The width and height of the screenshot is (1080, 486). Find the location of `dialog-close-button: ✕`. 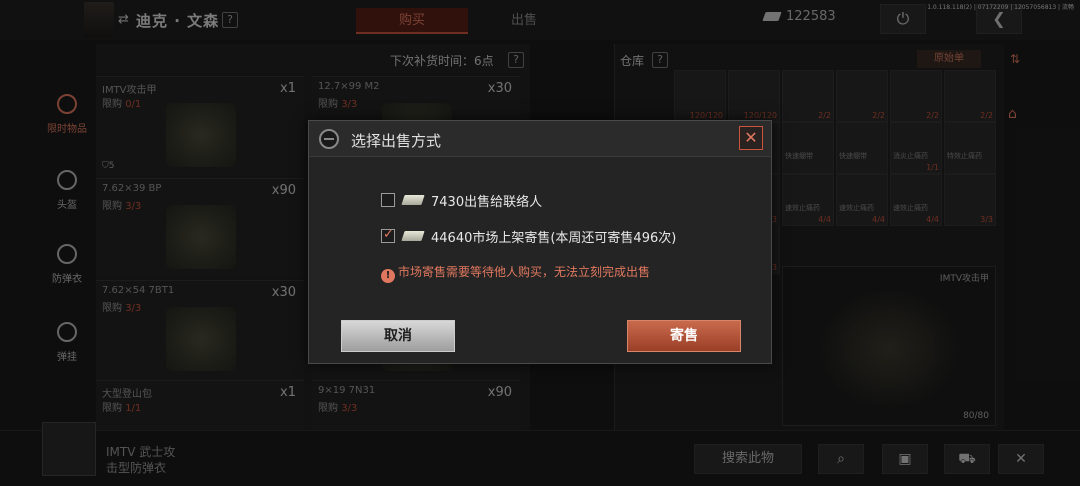

dialog-close-button: ✕ is located at coordinates (751, 138).